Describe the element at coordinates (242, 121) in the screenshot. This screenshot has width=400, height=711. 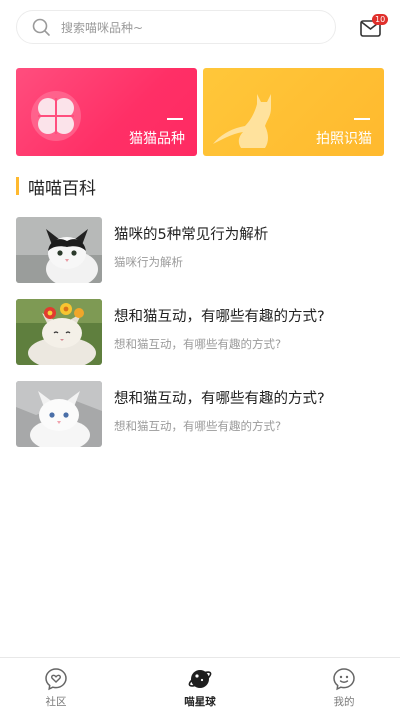
I see `cat-silhouette-icon` at that location.